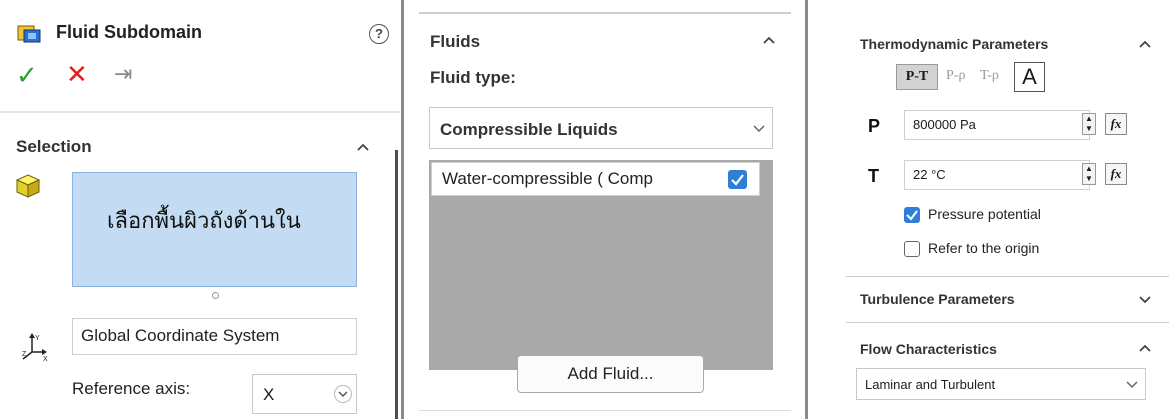 This screenshot has height=419, width=1169. I want to click on flow-type-select: Laminar and Turbulent, so click(1001, 384).